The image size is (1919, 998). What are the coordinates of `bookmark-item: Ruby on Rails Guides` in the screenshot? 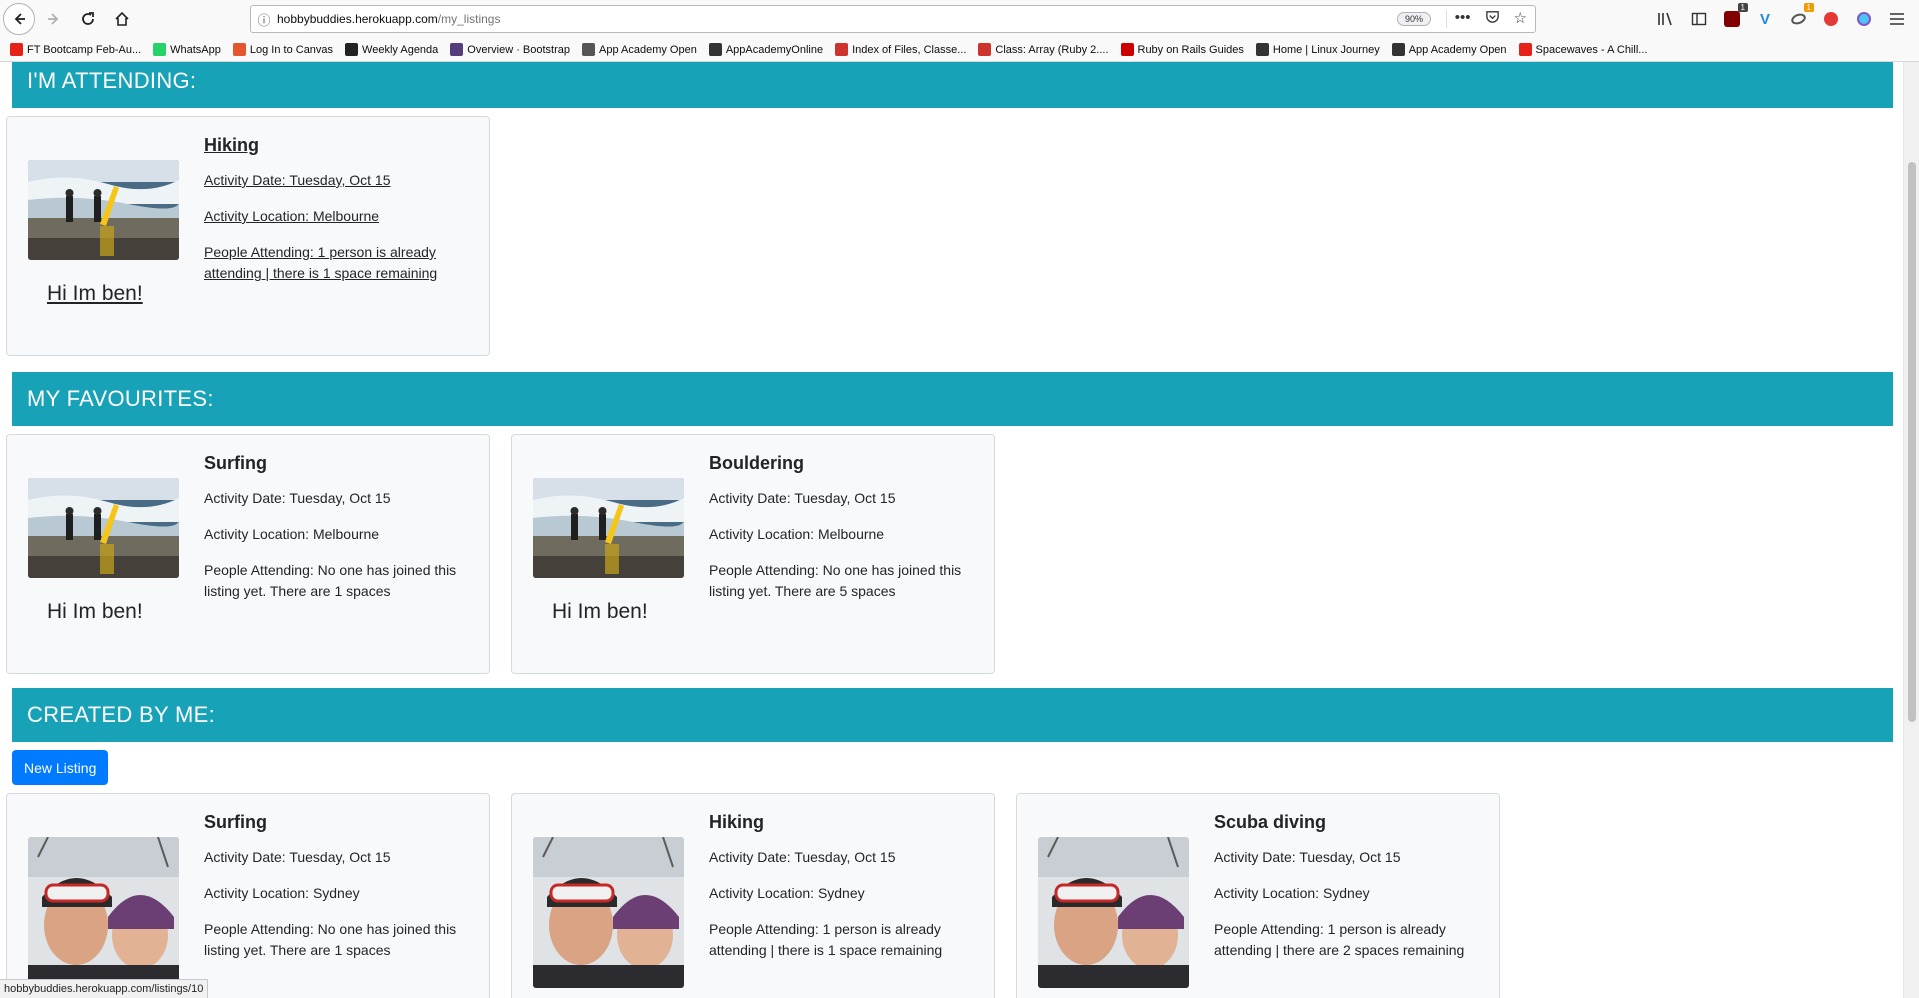 It's located at (1182, 49).